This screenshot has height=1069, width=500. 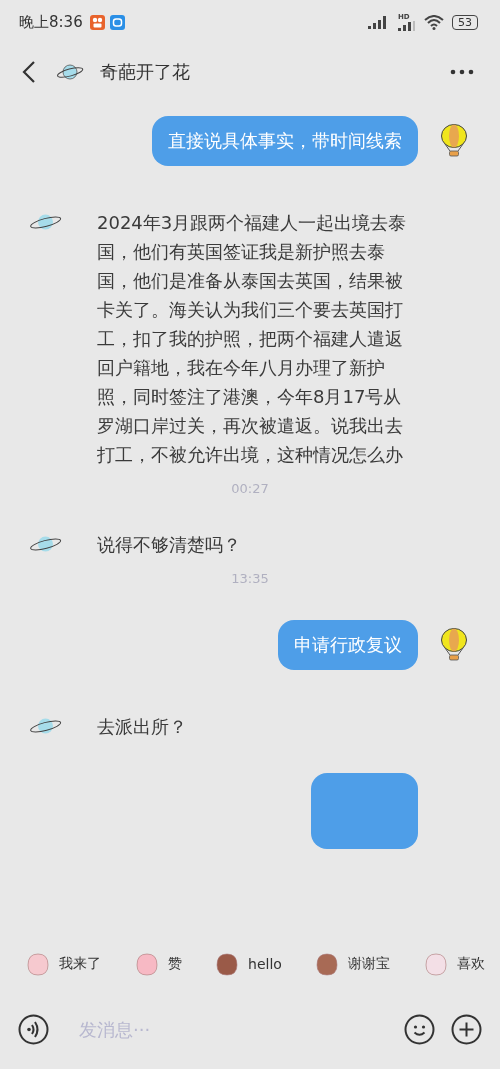 What do you see at coordinates (407, 25) in the screenshot?
I see `signal-icon` at bounding box center [407, 25].